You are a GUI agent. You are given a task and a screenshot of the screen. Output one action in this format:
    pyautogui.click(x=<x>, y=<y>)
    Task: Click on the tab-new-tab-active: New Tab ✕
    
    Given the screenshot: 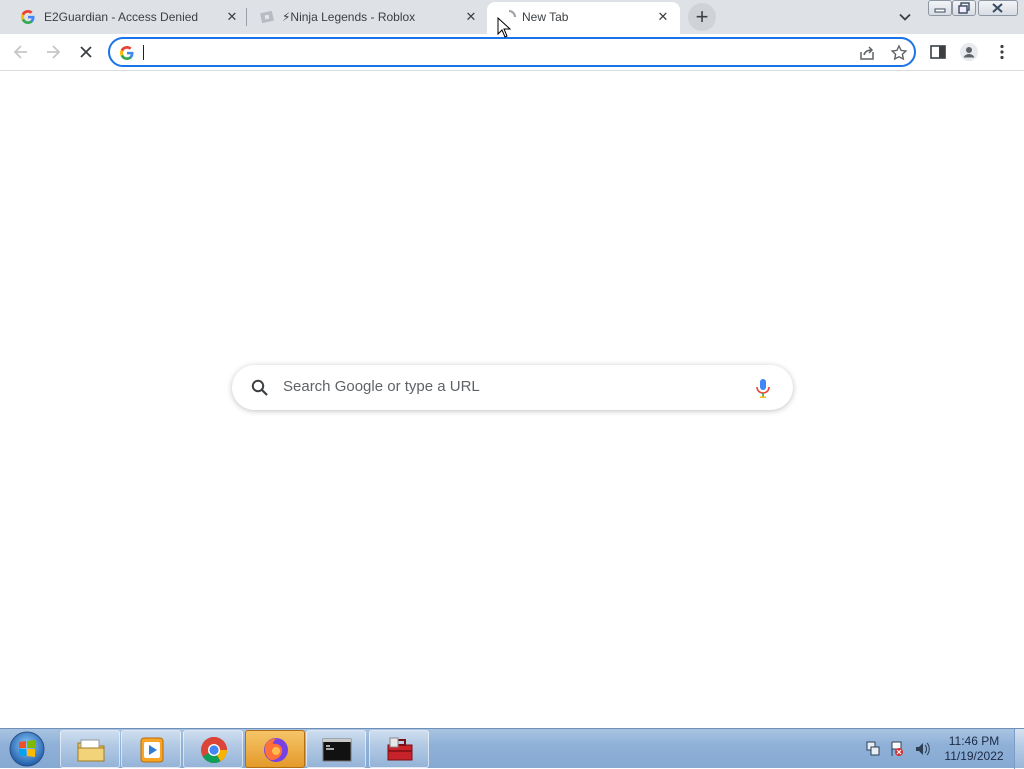 What is the action you would take?
    pyautogui.click(x=583, y=18)
    